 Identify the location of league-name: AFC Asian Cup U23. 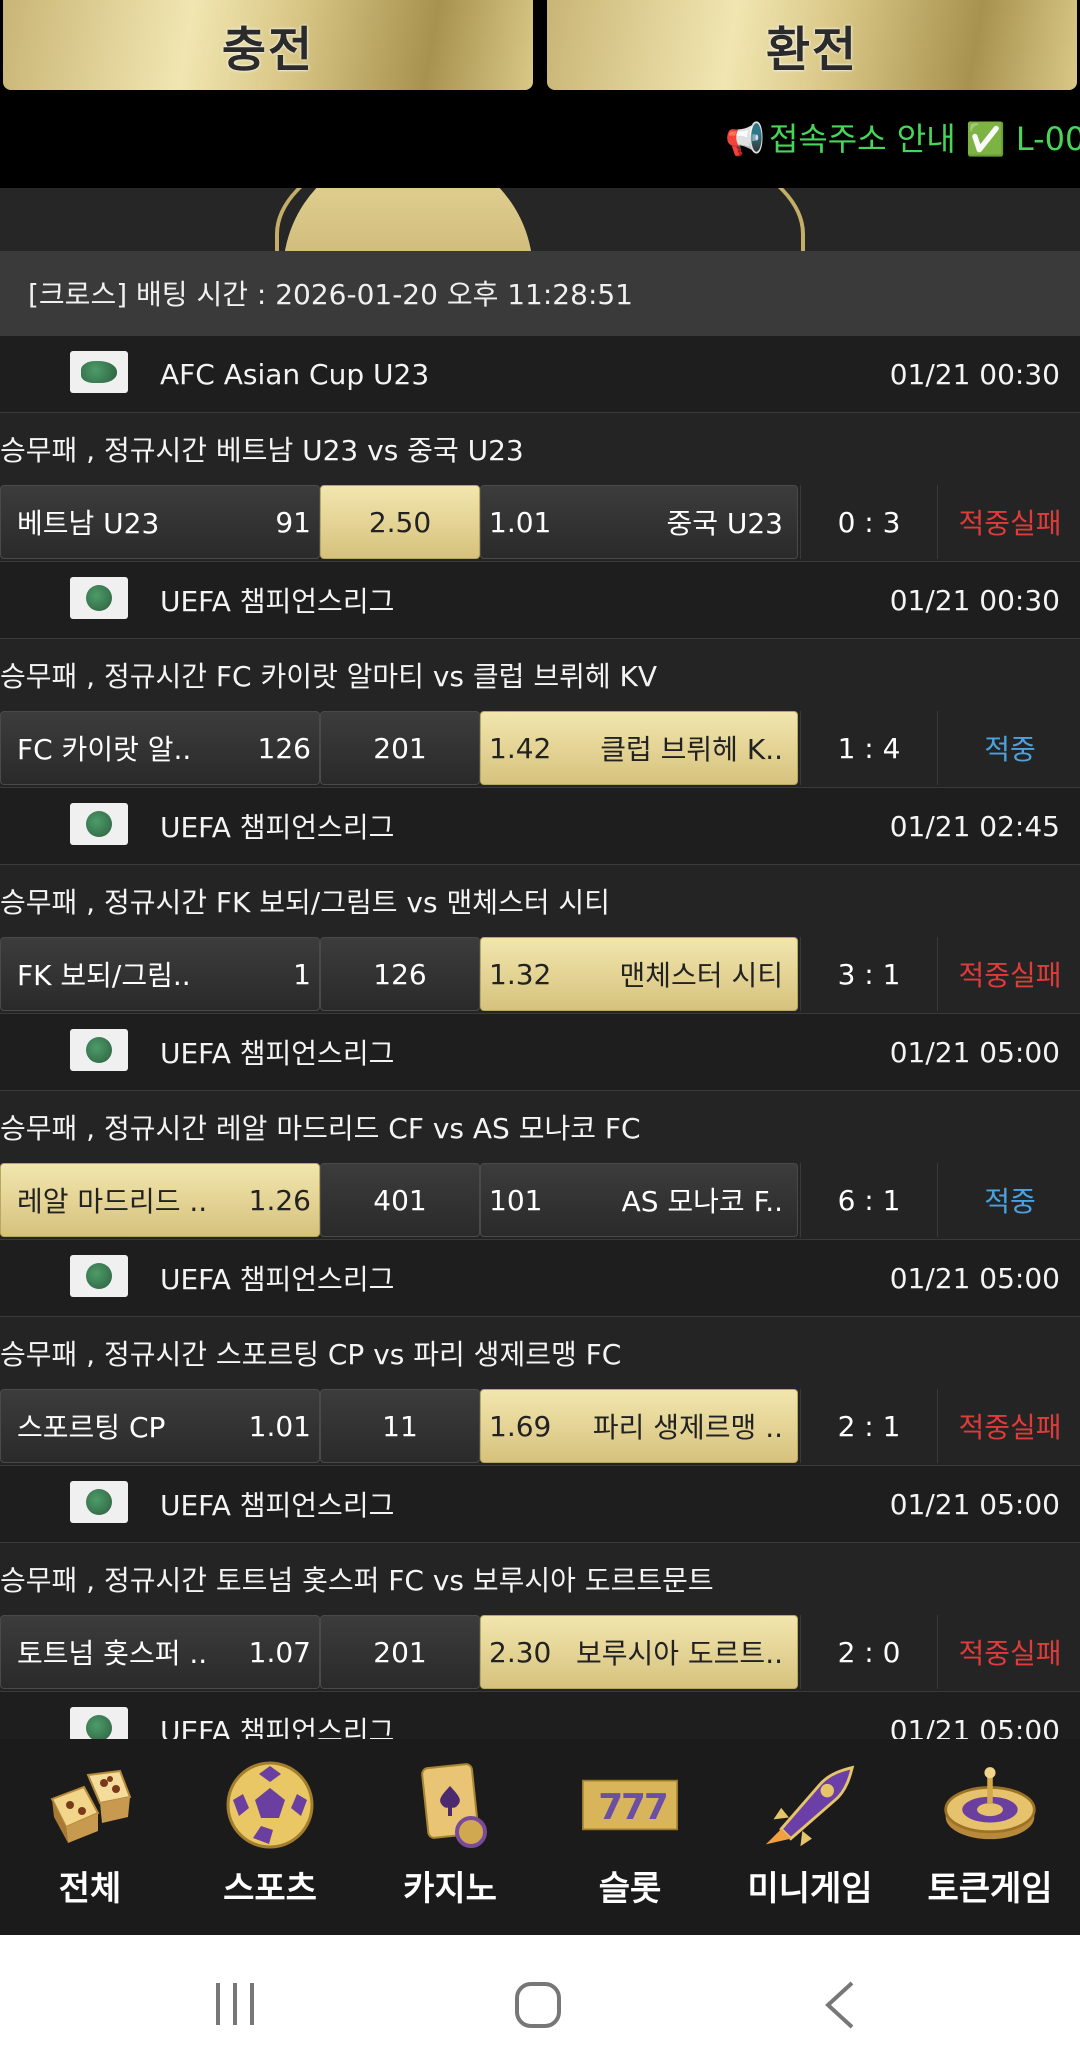
(295, 374).